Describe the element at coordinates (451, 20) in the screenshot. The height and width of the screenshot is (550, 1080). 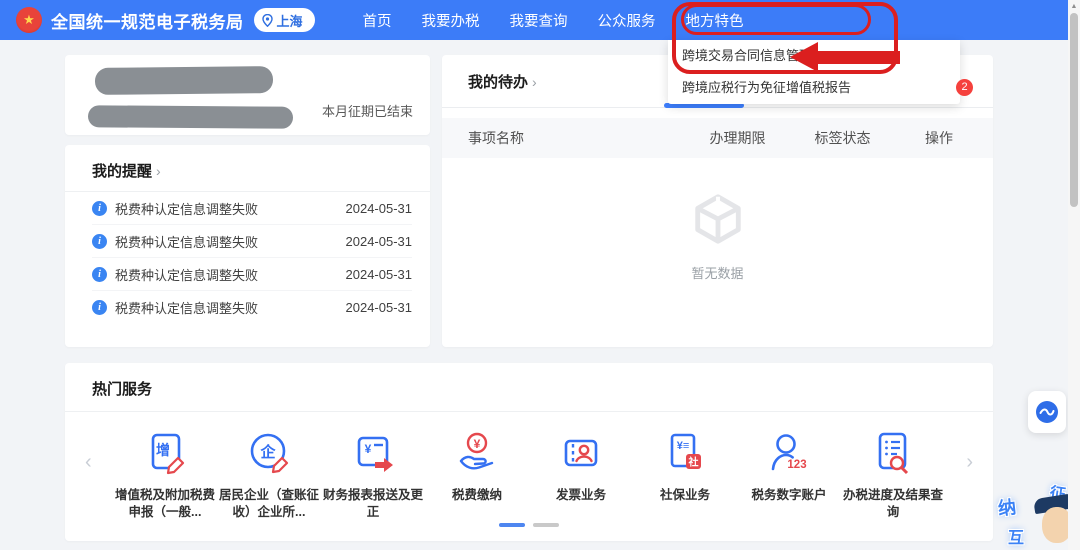
I see `nav-item-do-tax: 我要办税` at that location.